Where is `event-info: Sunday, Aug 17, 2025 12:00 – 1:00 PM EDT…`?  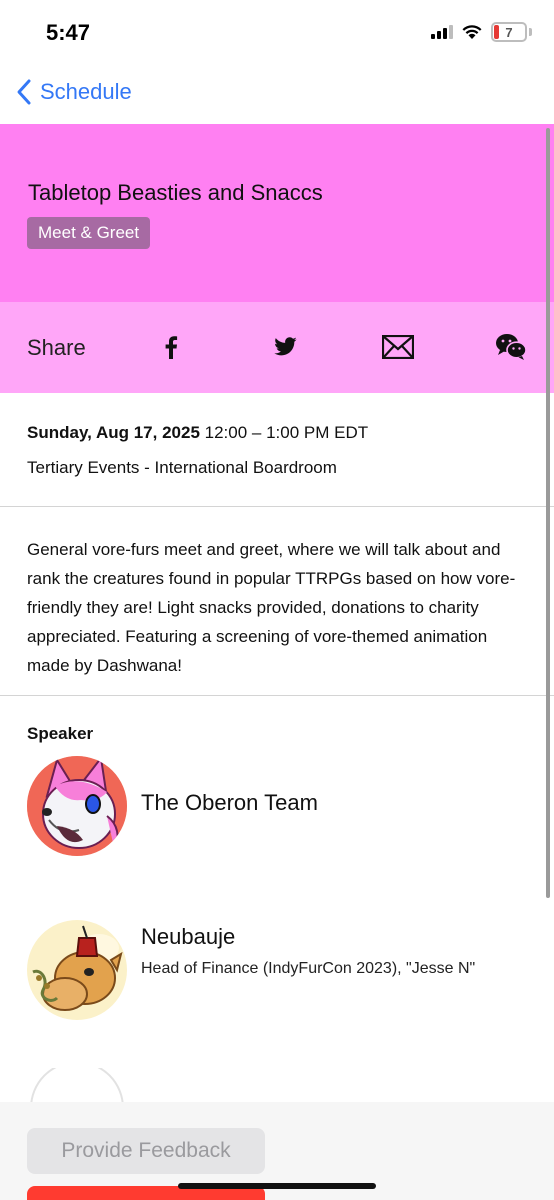 event-info: Sunday, Aug 17, 2025 12:00 – 1:00 PM EDT… is located at coordinates (277, 450).